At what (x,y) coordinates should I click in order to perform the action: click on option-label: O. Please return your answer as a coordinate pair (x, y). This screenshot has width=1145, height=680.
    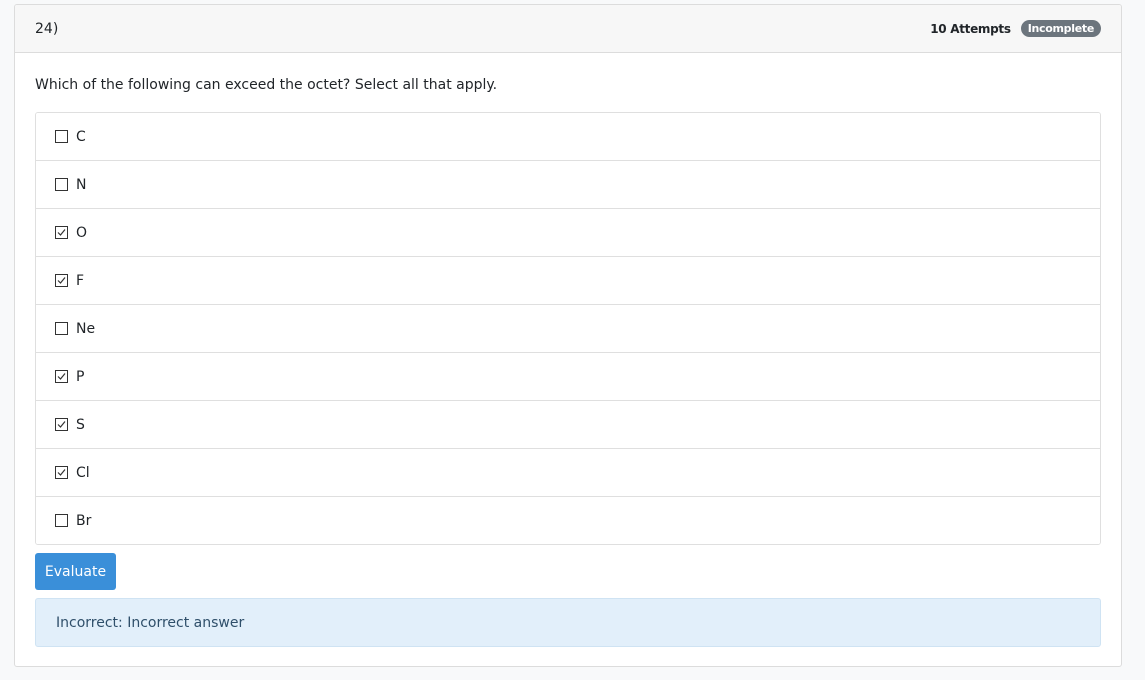
    Looking at the image, I should click on (82, 232).